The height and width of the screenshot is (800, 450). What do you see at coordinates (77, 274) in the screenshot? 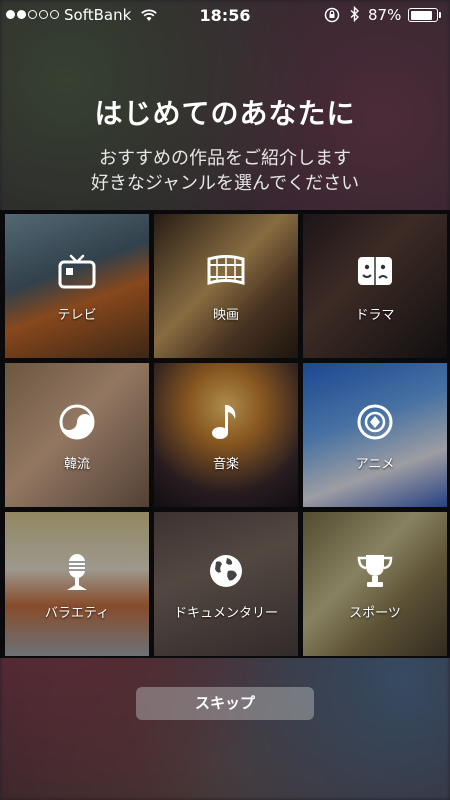
I see `tv-icon` at bounding box center [77, 274].